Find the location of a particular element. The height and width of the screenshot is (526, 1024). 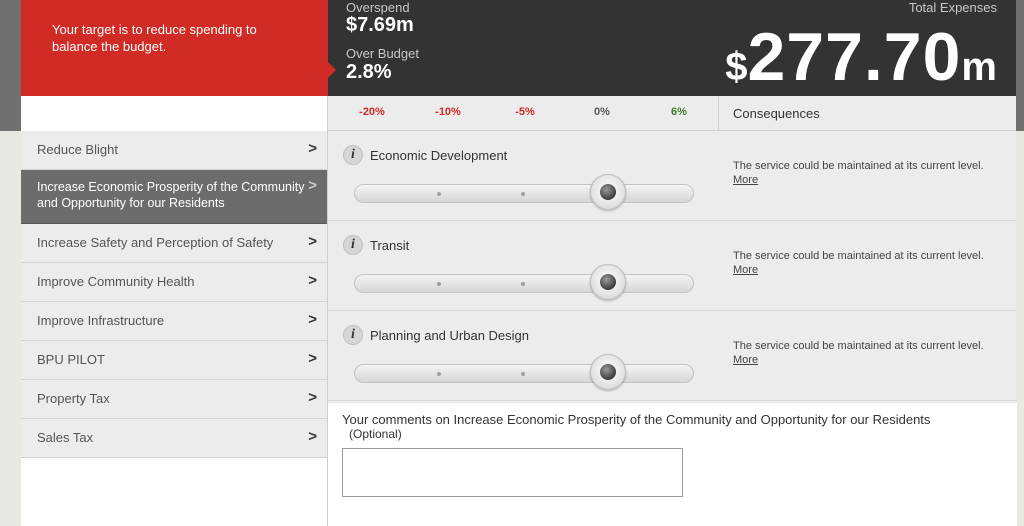

percent-scale: -20% -10% -5% 0% 6% is located at coordinates (522, 113).